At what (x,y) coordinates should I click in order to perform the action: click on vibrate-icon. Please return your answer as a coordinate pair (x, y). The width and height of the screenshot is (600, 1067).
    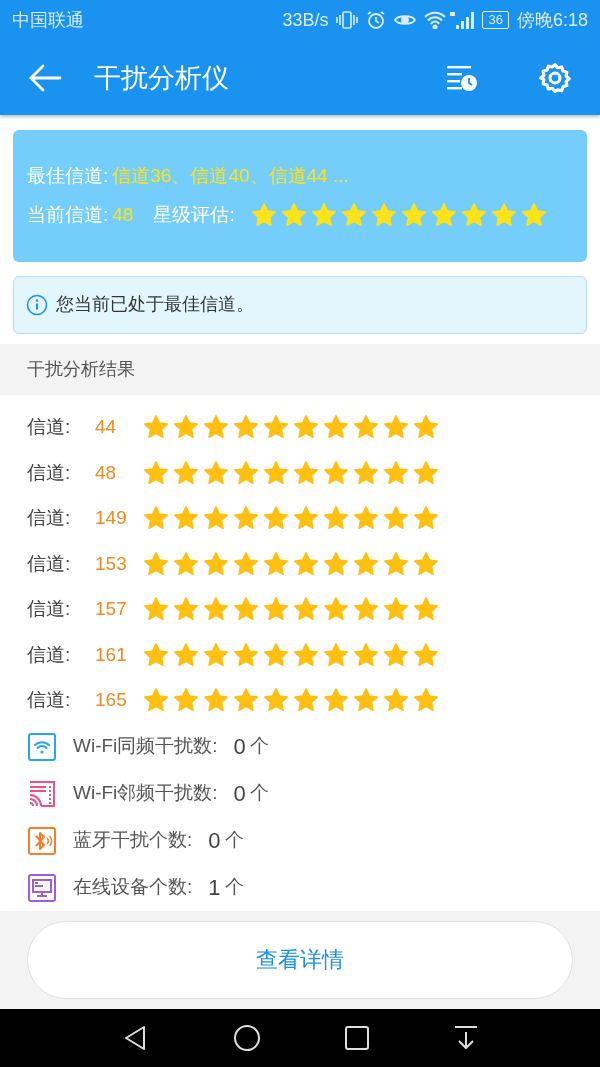
    Looking at the image, I should click on (347, 20).